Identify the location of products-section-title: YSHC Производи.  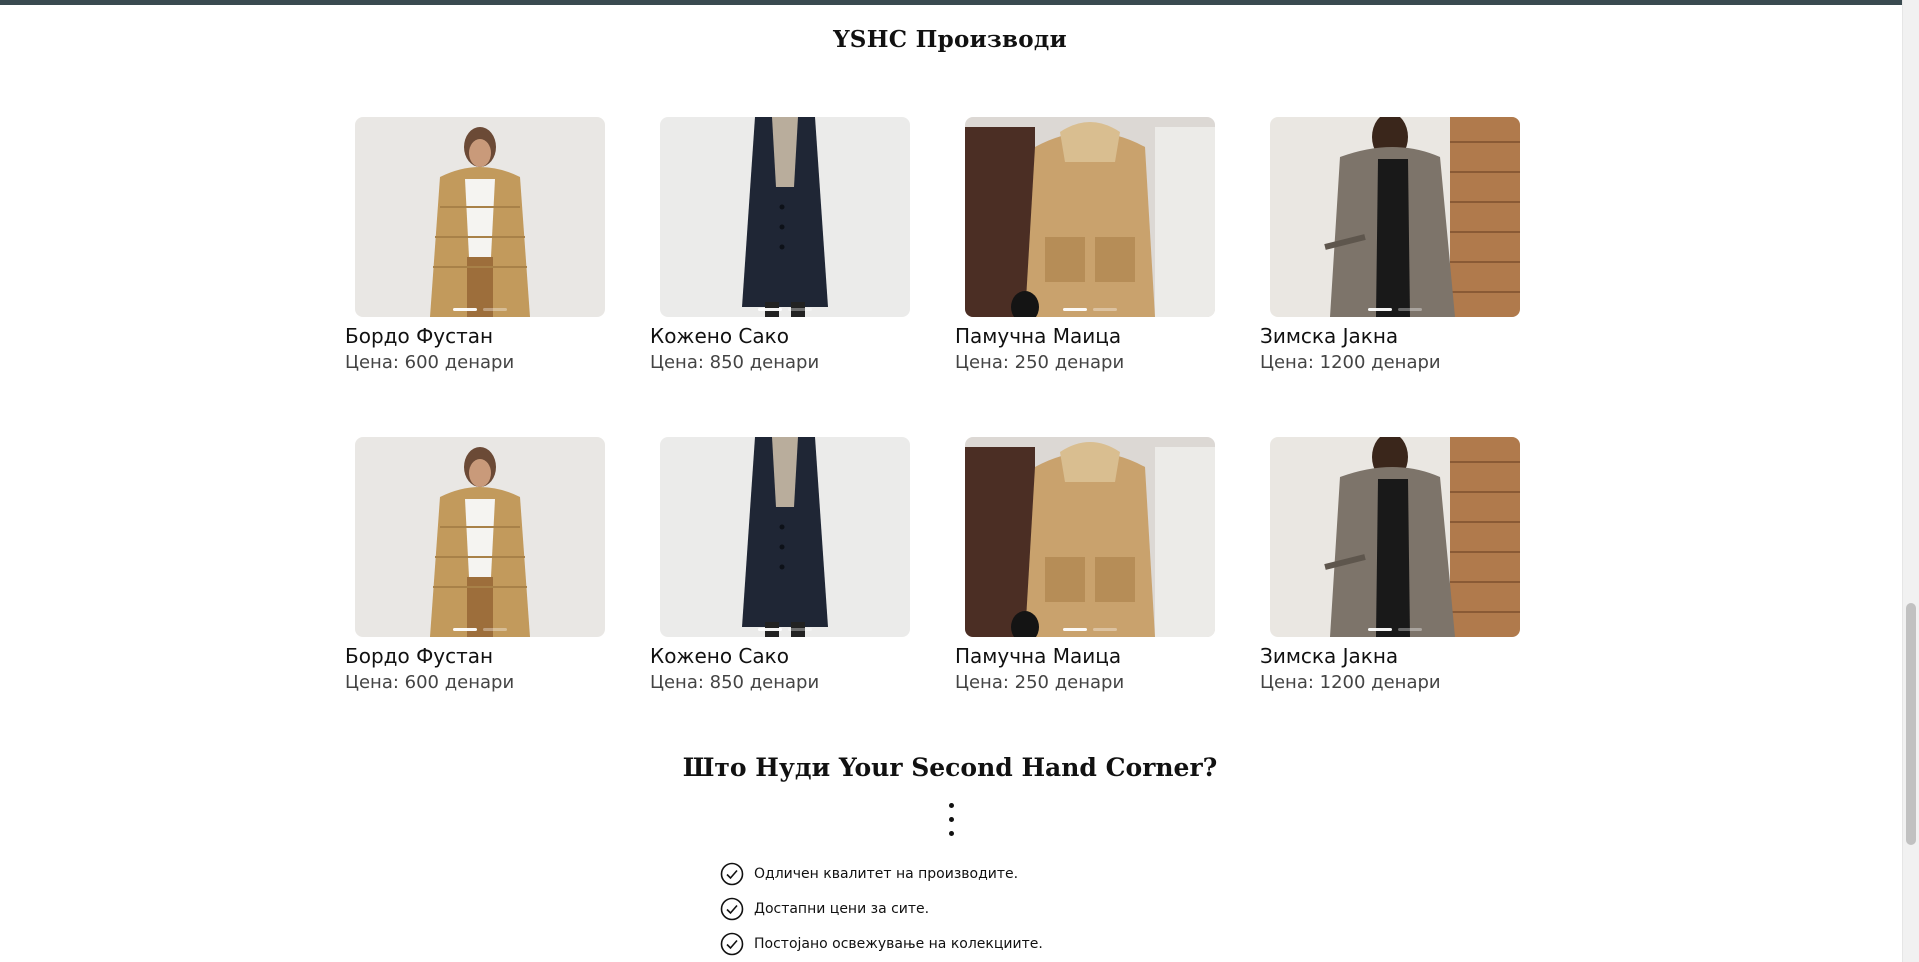
(950, 39).